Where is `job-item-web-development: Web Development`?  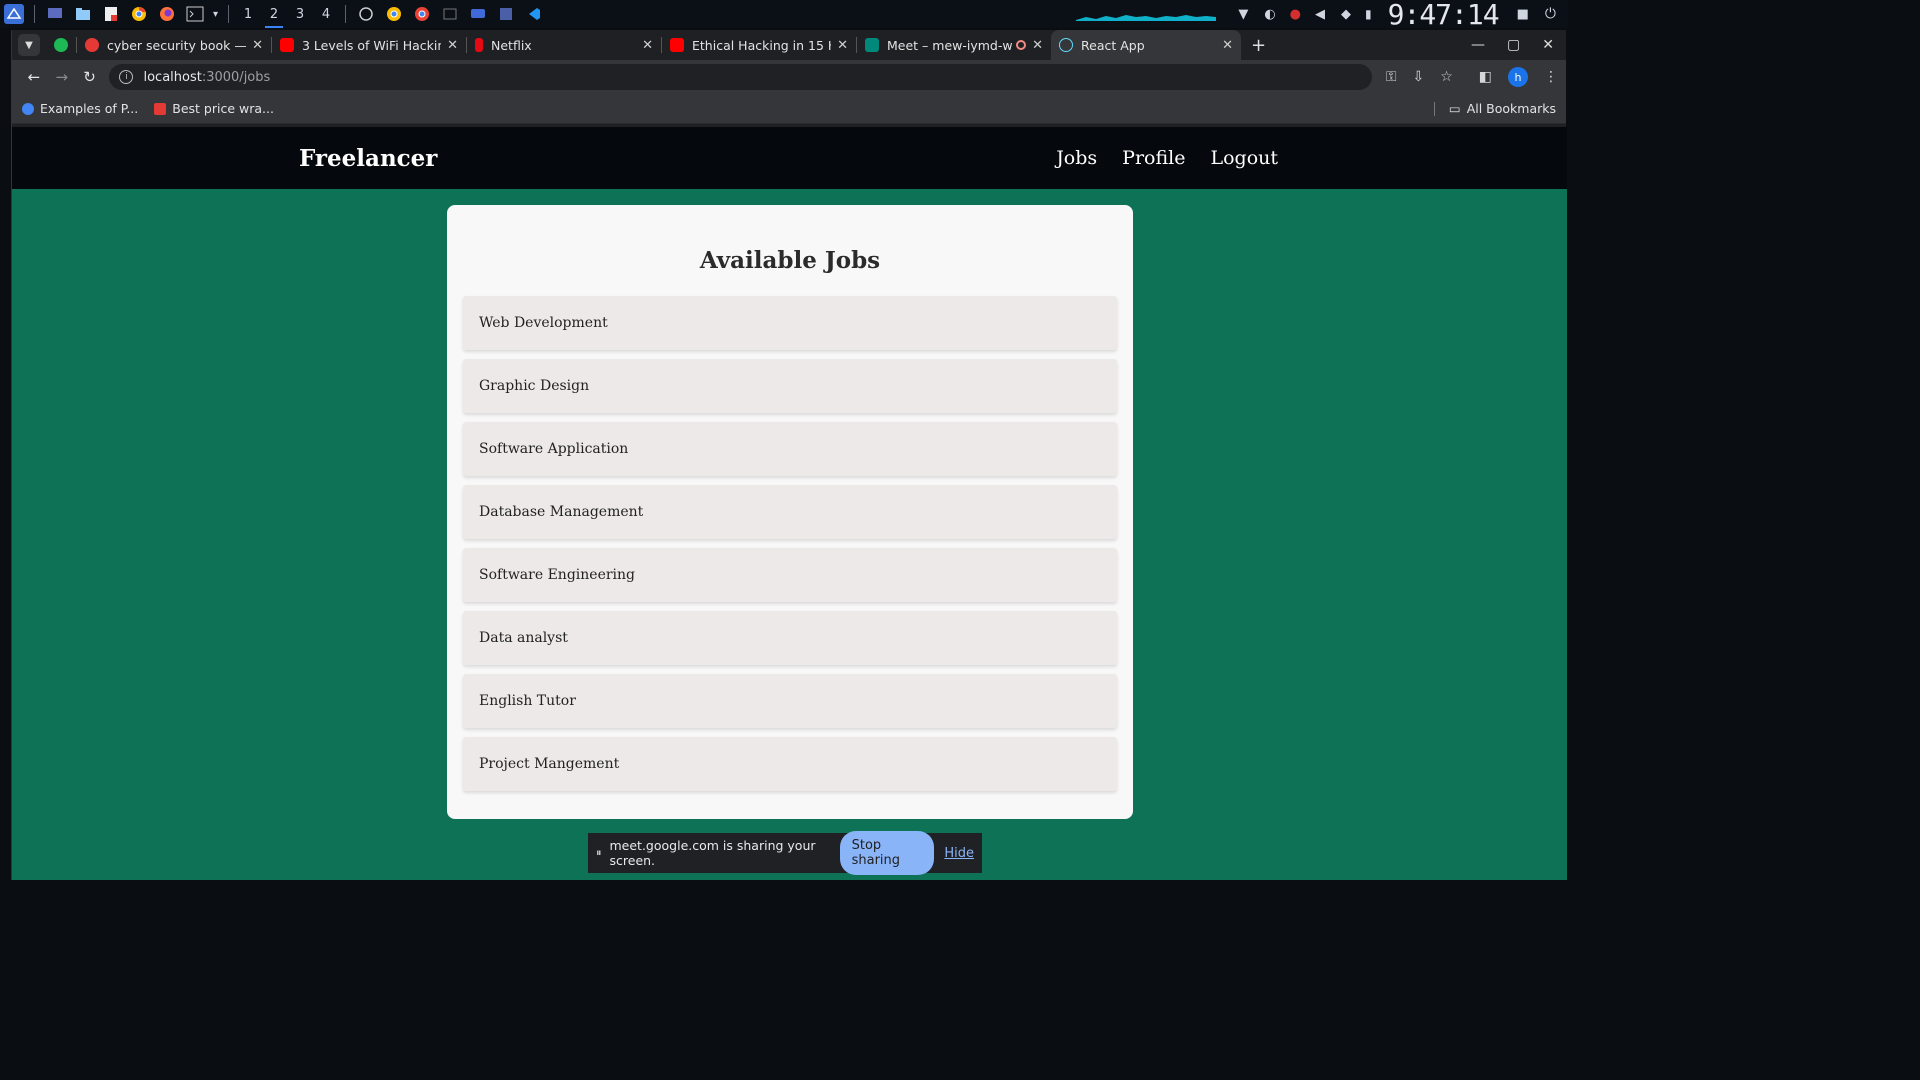 job-item-web-development: Web Development is located at coordinates (790, 323).